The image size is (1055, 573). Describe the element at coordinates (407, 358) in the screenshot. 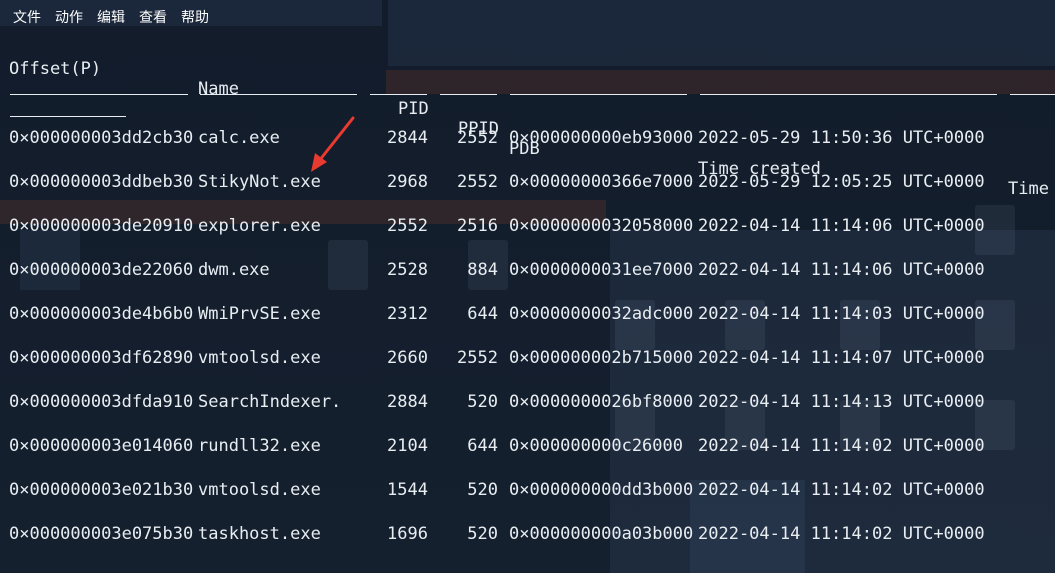

I see `cell-pid: 2660` at that location.